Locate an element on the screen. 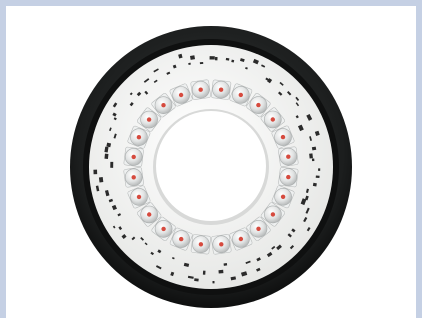 Image resolution: width=422 pixels, height=318 pixels. center-hole is located at coordinates (211, 166).